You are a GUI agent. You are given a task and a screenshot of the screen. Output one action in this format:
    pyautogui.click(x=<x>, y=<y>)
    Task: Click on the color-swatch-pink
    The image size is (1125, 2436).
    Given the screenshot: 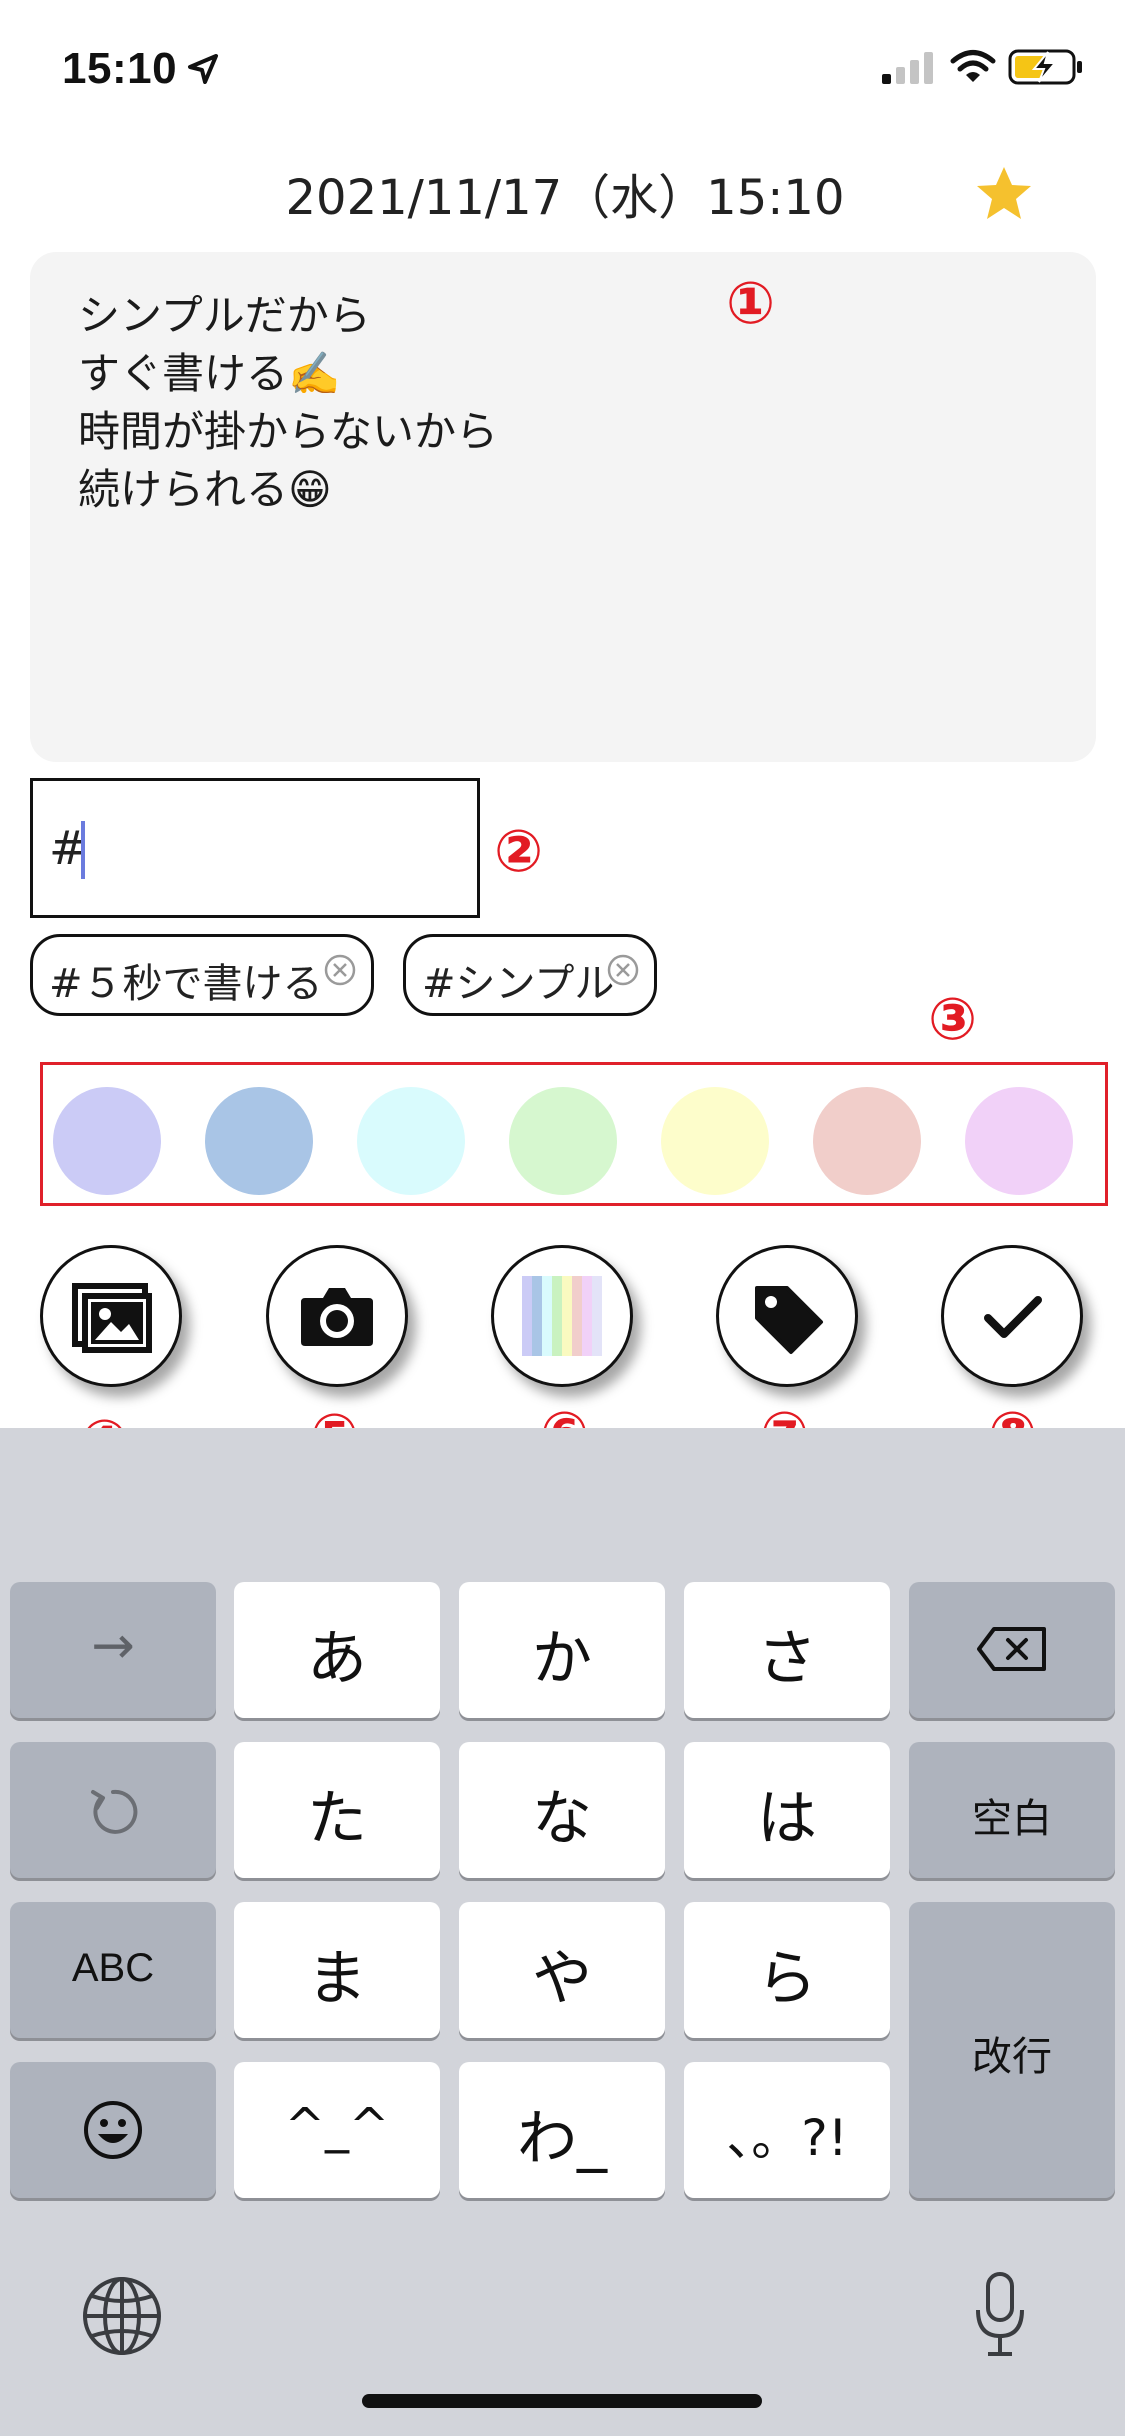 What is the action you would take?
    pyautogui.click(x=867, y=1141)
    